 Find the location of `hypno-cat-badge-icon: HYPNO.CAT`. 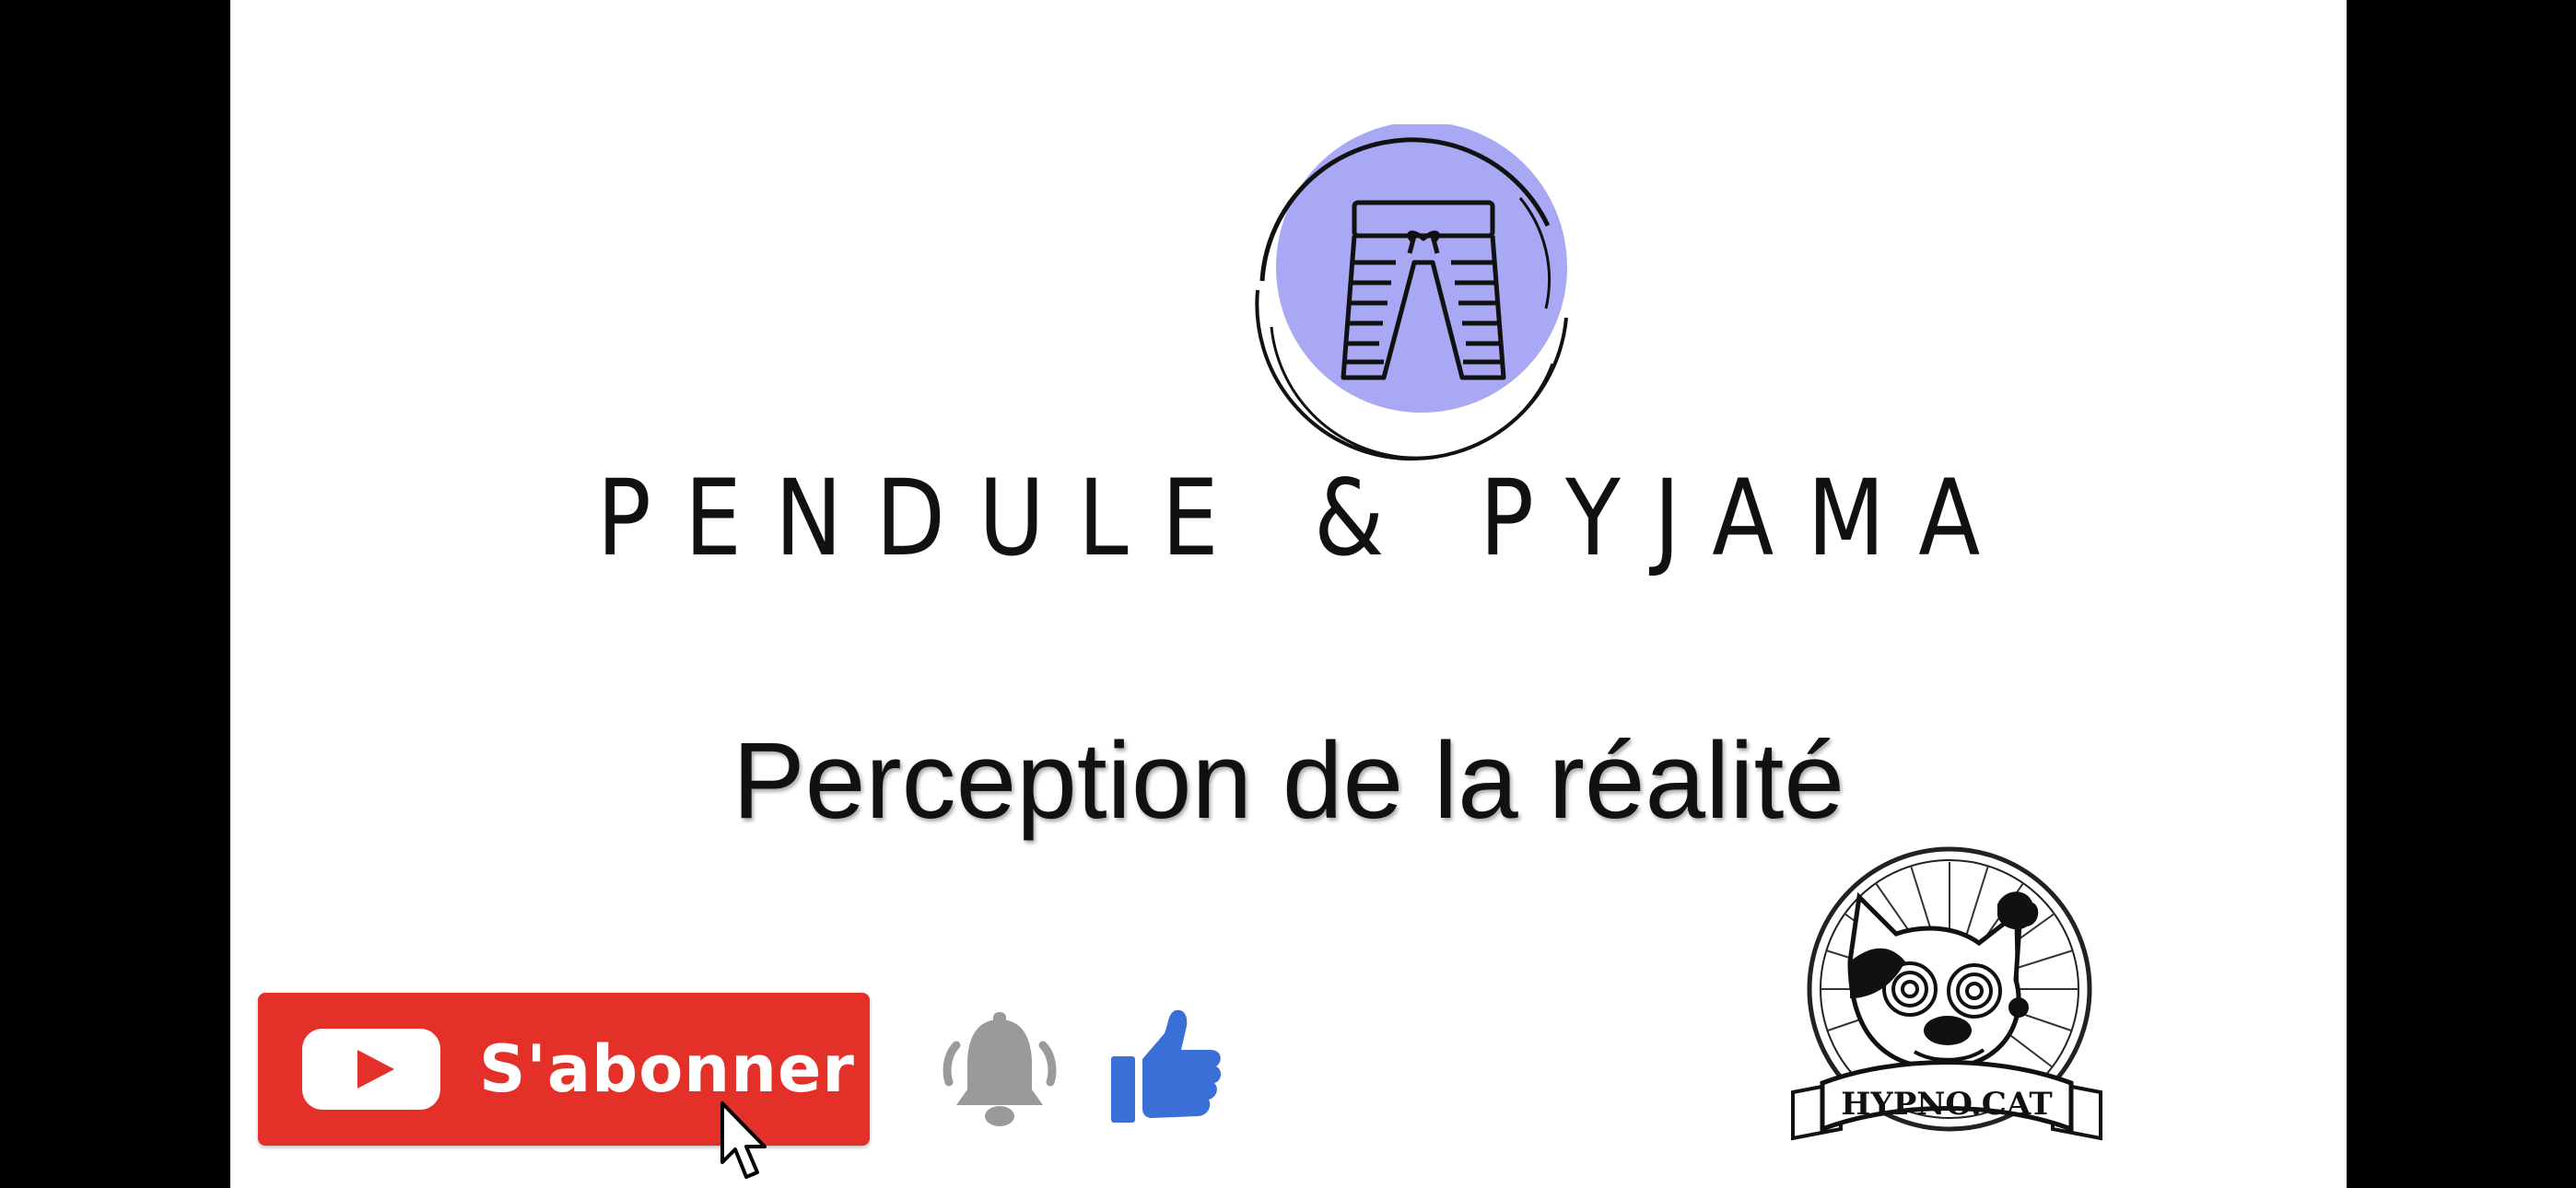

hypno-cat-badge-icon: HYPNO.CAT is located at coordinates (1946, 993).